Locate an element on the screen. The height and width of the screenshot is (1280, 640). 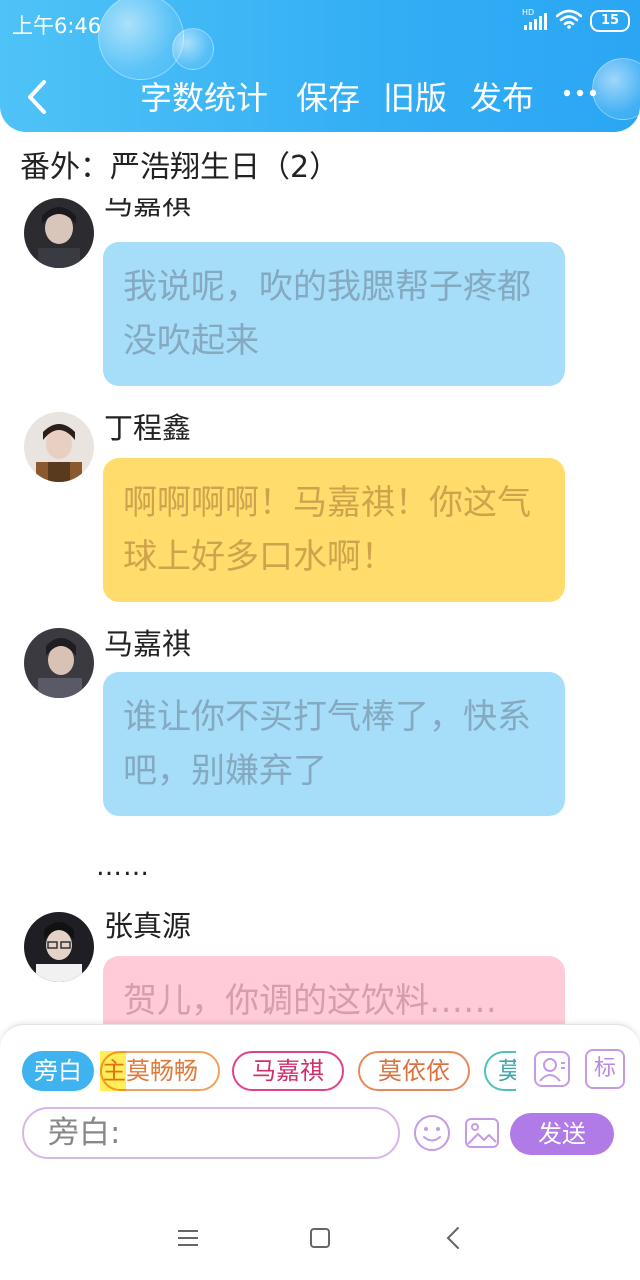
tag-button: 标 is located at coordinates (605, 1069).